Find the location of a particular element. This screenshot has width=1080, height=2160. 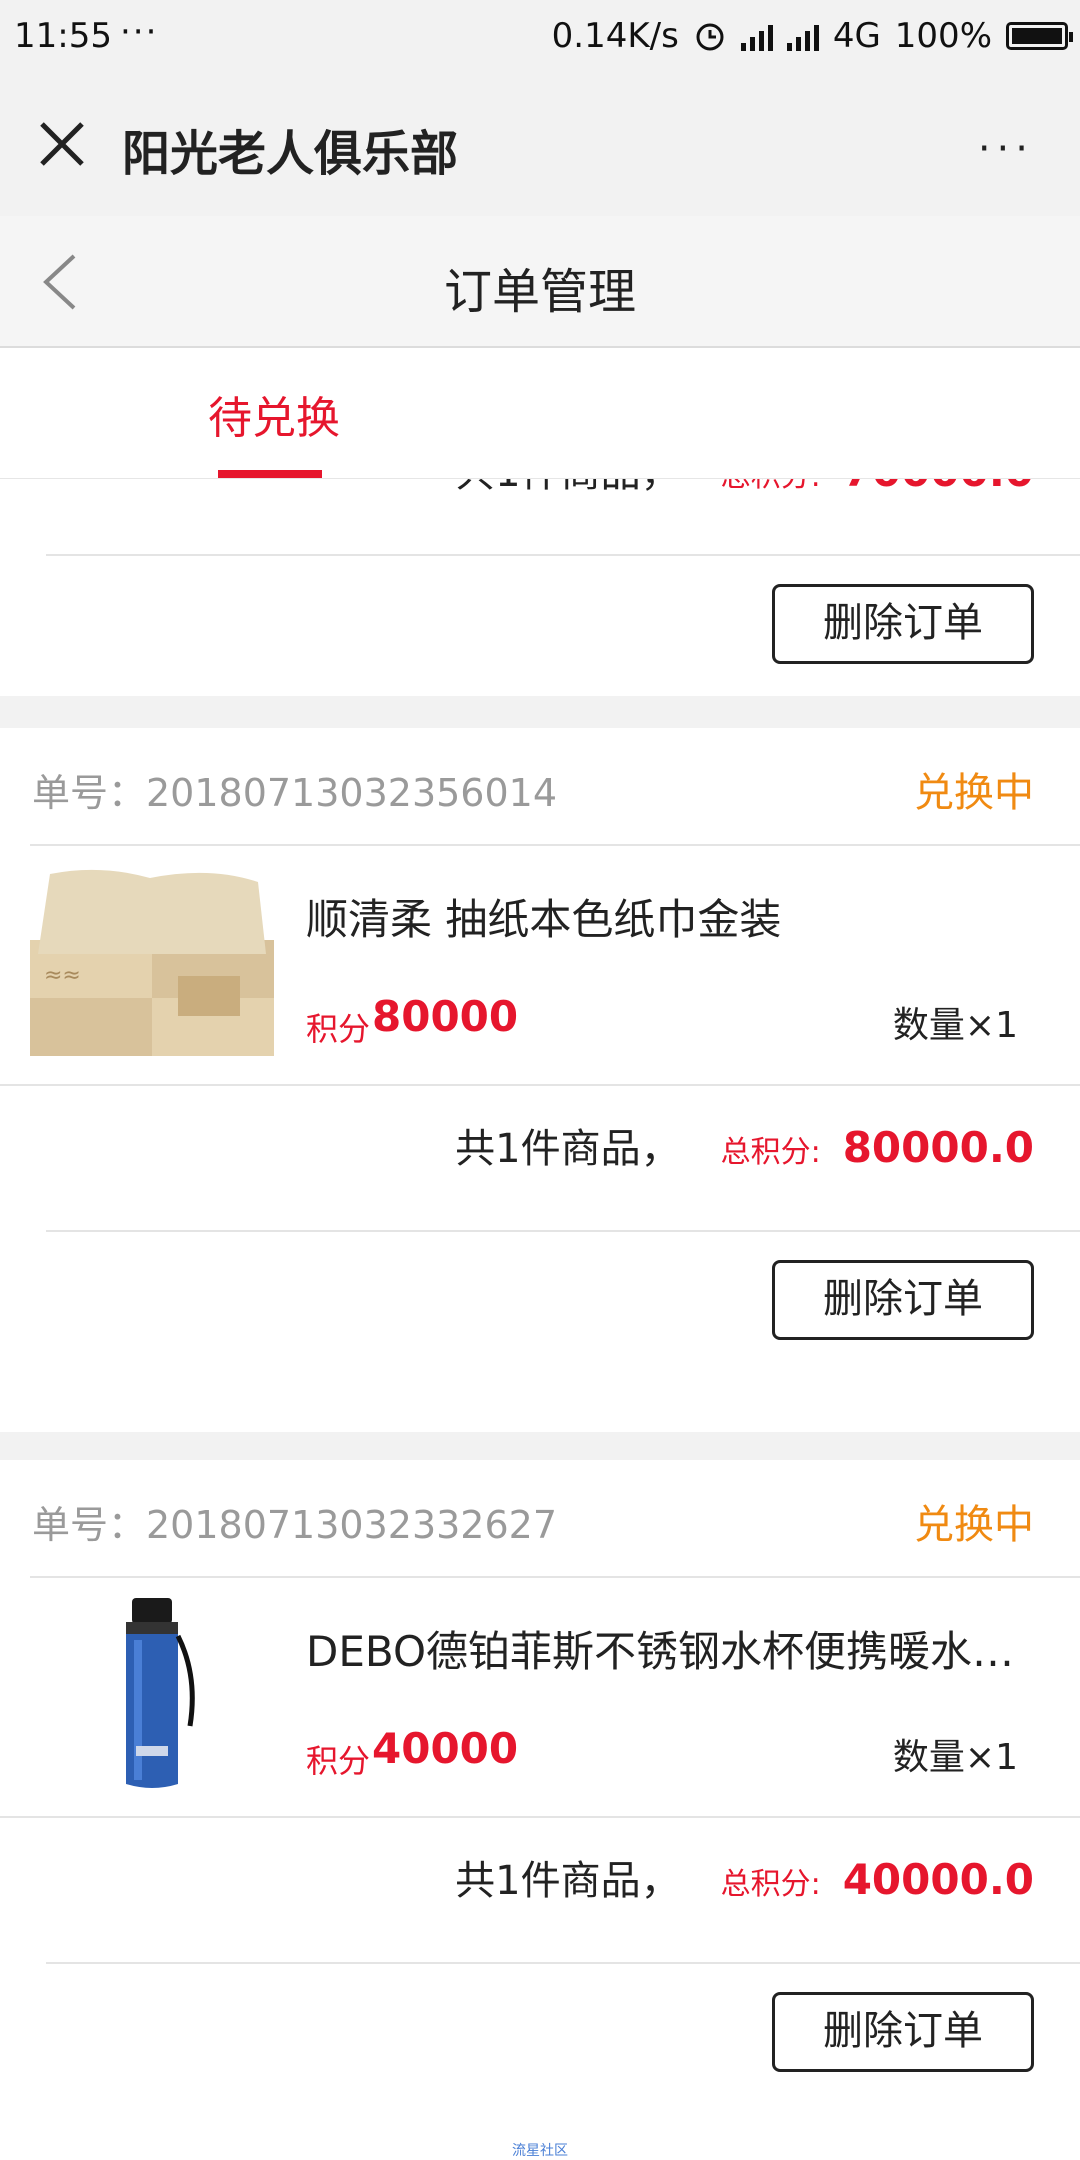

network-speed: 0.14K/s is located at coordinates (615, 36).